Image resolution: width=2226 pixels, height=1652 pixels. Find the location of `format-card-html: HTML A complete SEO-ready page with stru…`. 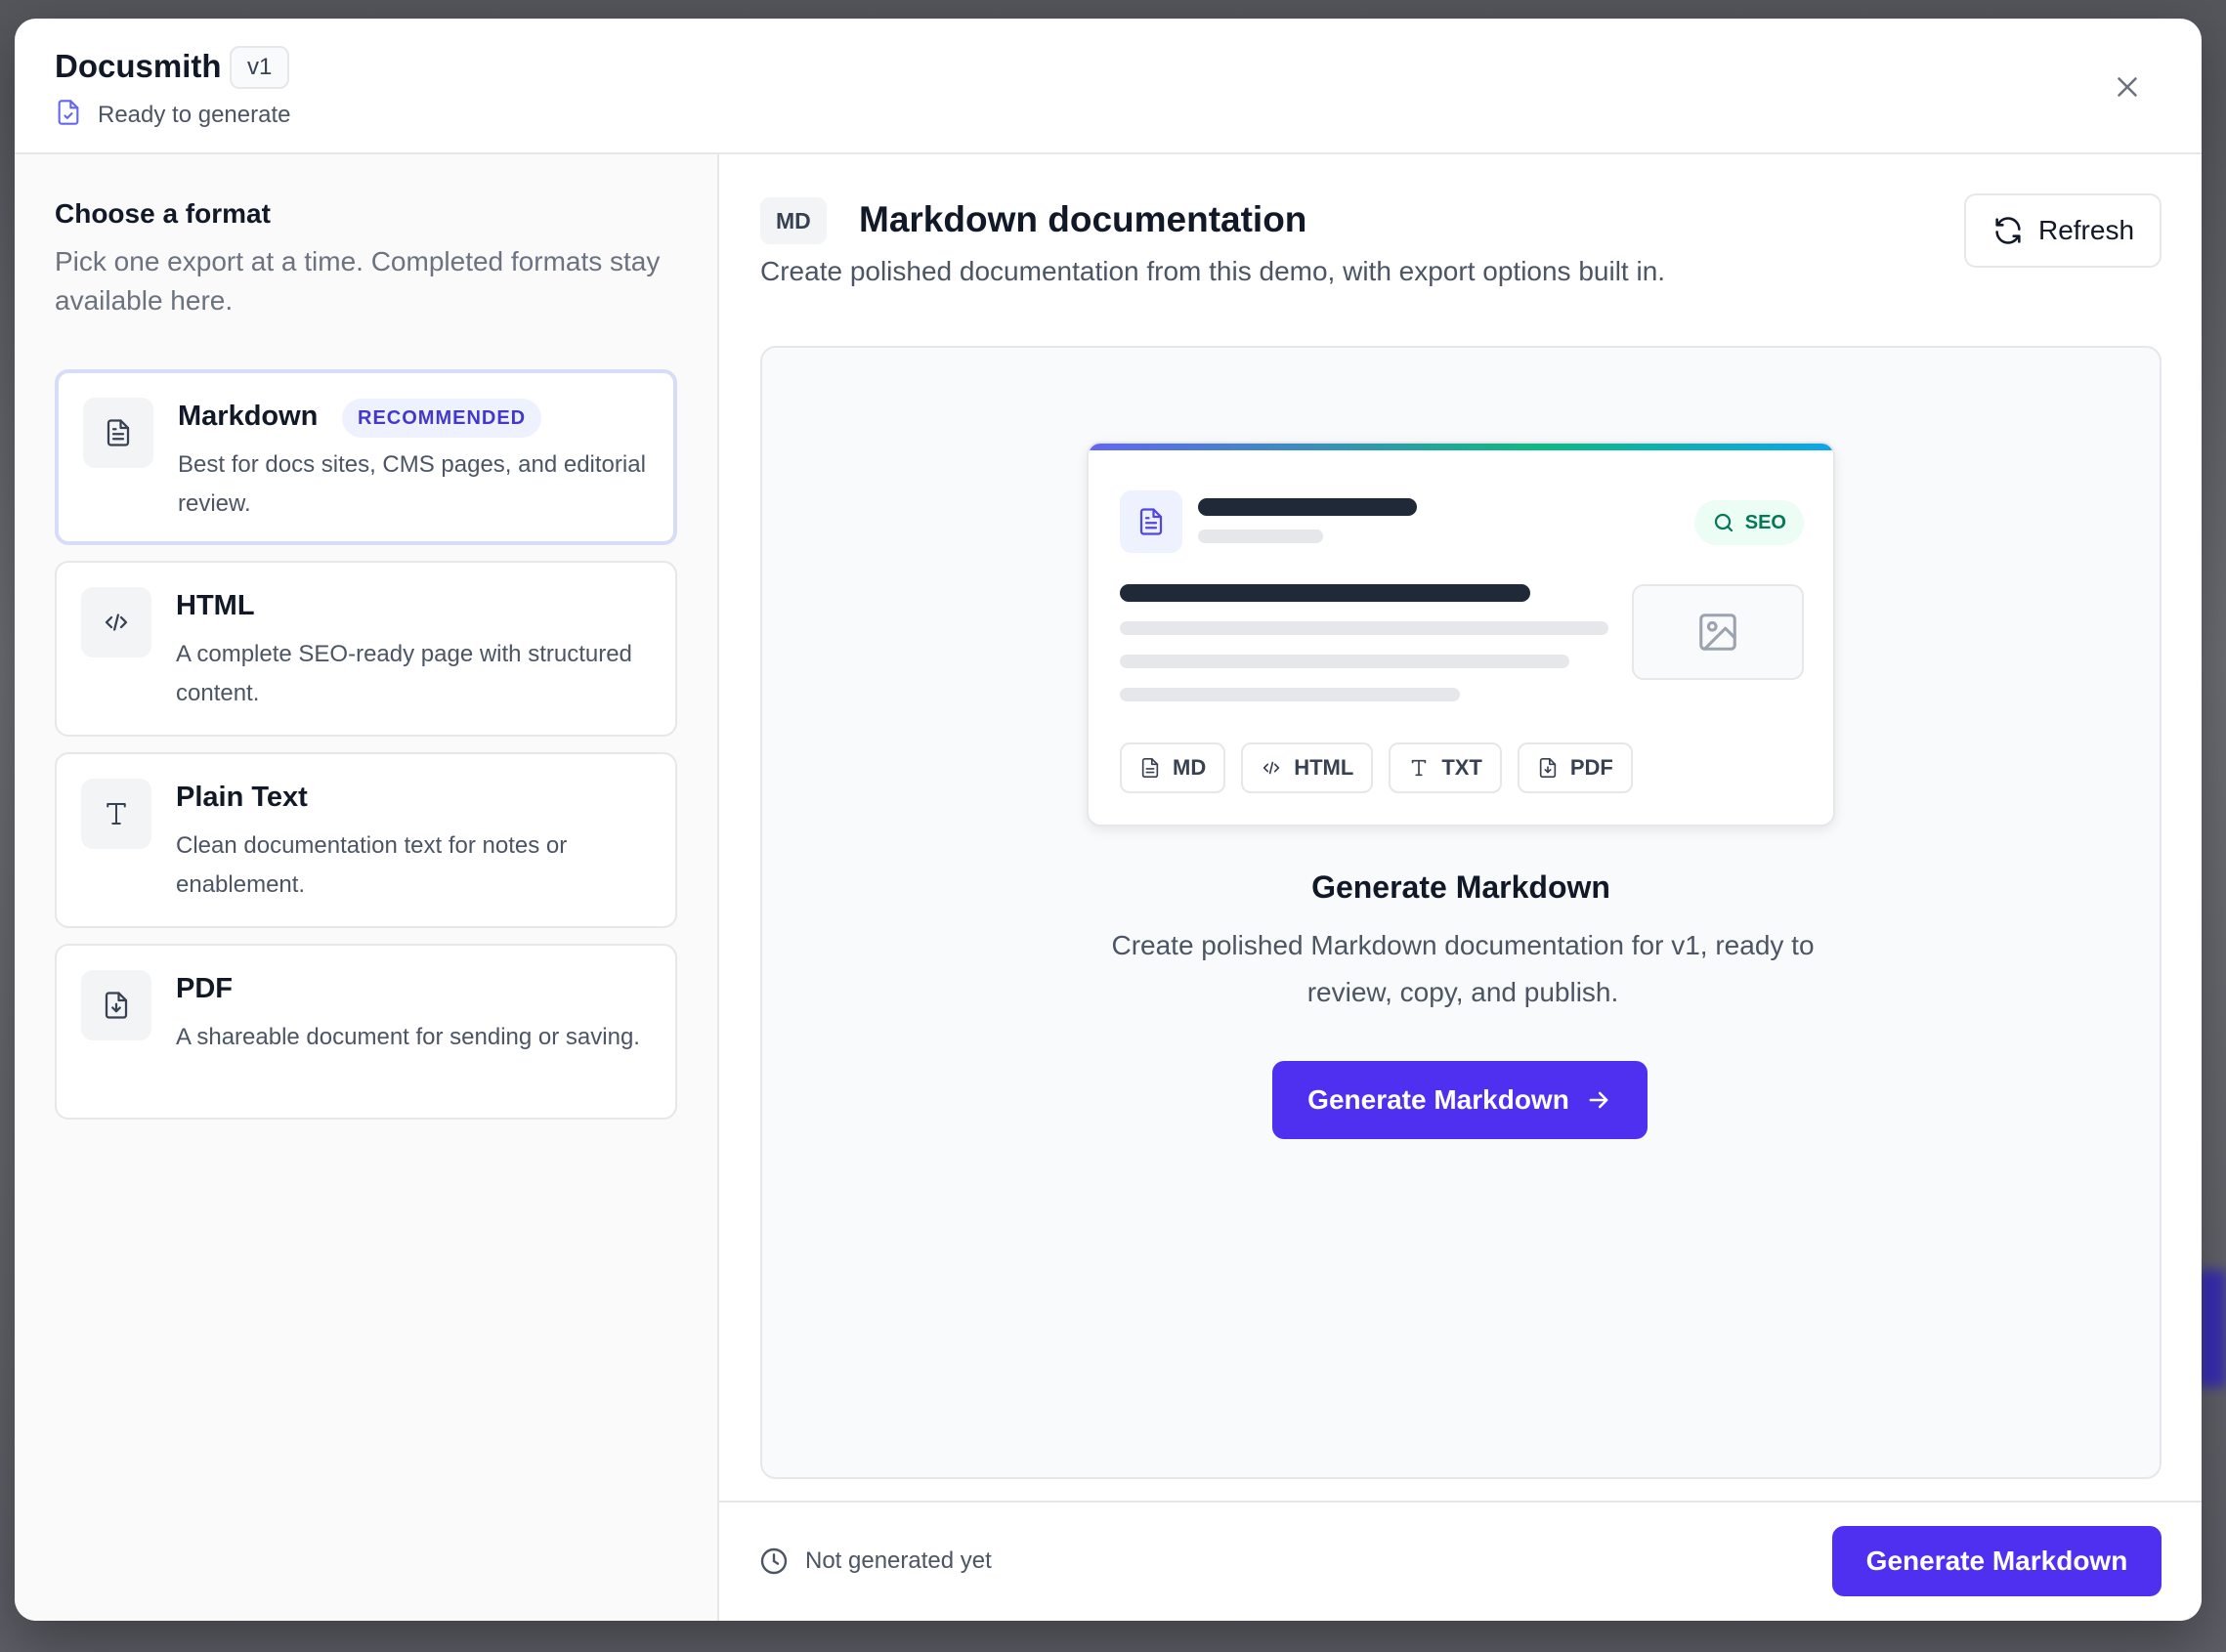

format-card-html: HTML A complete SEO-ready page with stru… is located at coordinates (366, 649).